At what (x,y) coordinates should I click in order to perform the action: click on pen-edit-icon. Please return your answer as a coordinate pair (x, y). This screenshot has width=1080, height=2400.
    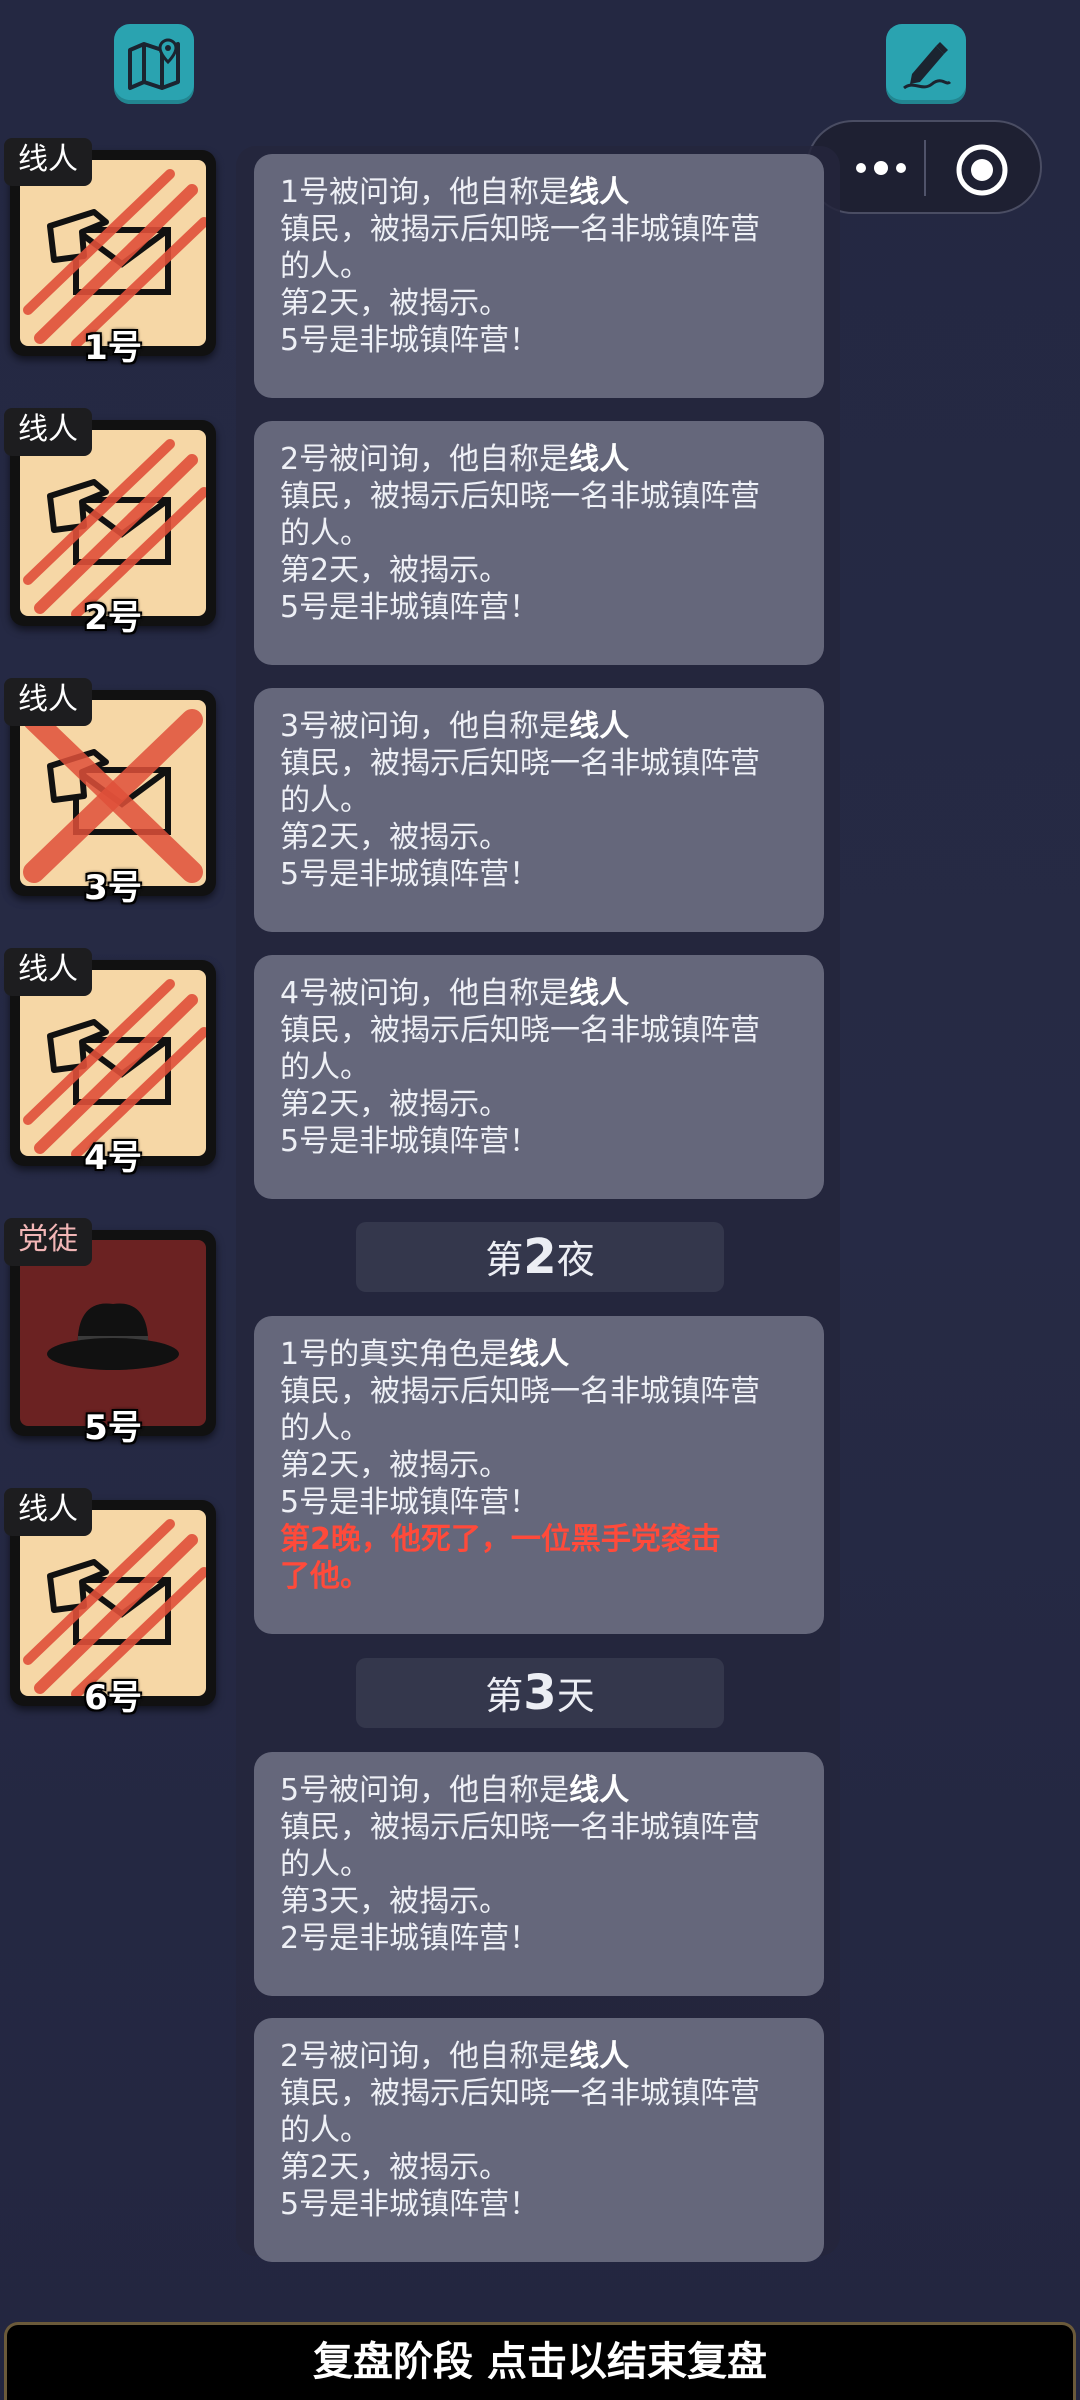
    Looking at the image, I should click on (927, 66).